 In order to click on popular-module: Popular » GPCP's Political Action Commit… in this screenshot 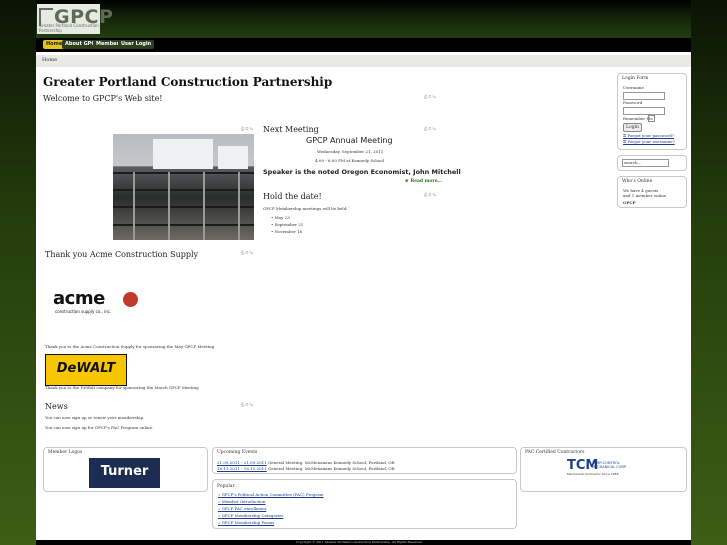, I will do `click(364, 504)`.